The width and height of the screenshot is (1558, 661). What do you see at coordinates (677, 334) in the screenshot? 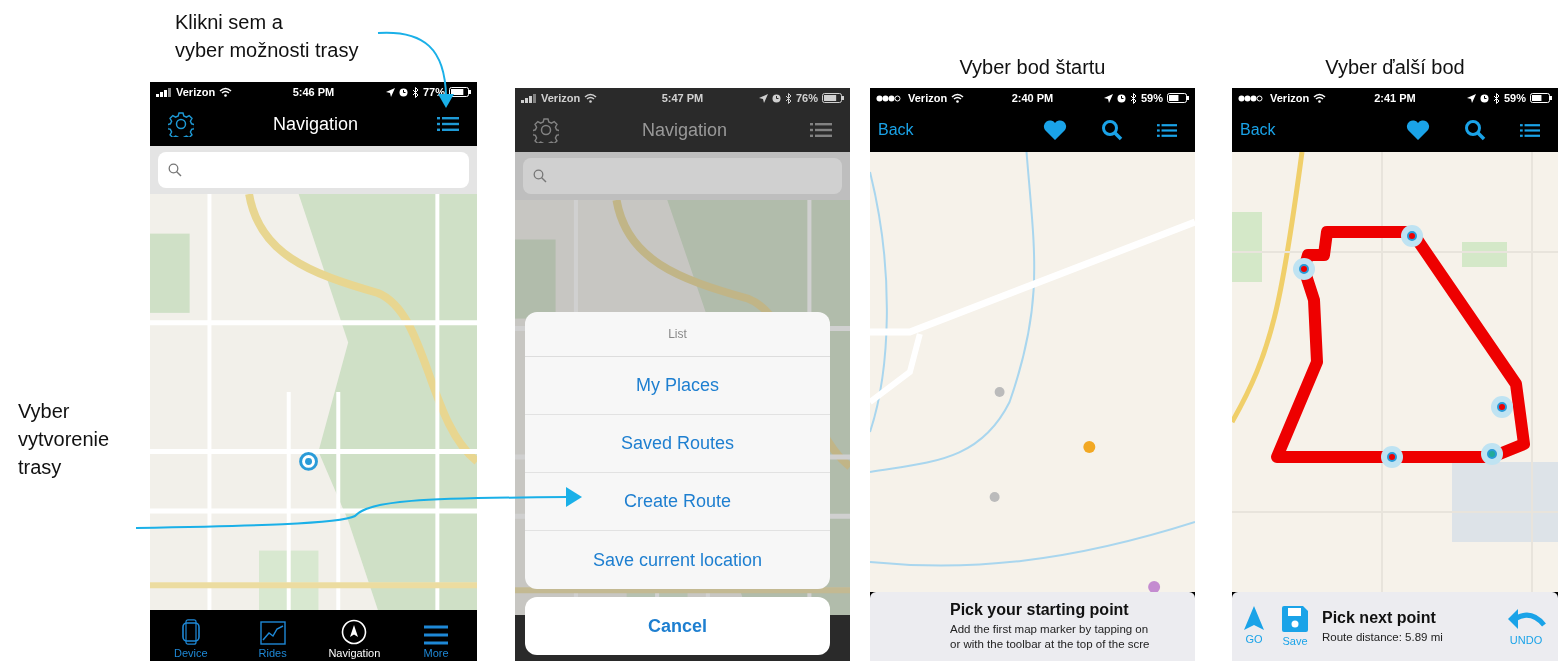
I see `sheet-title: List` at bounding box center [677, 334].